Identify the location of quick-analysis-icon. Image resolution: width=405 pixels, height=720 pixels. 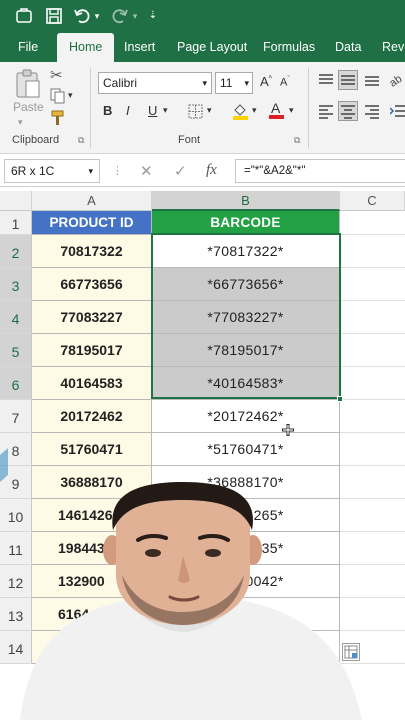
(351, 652).